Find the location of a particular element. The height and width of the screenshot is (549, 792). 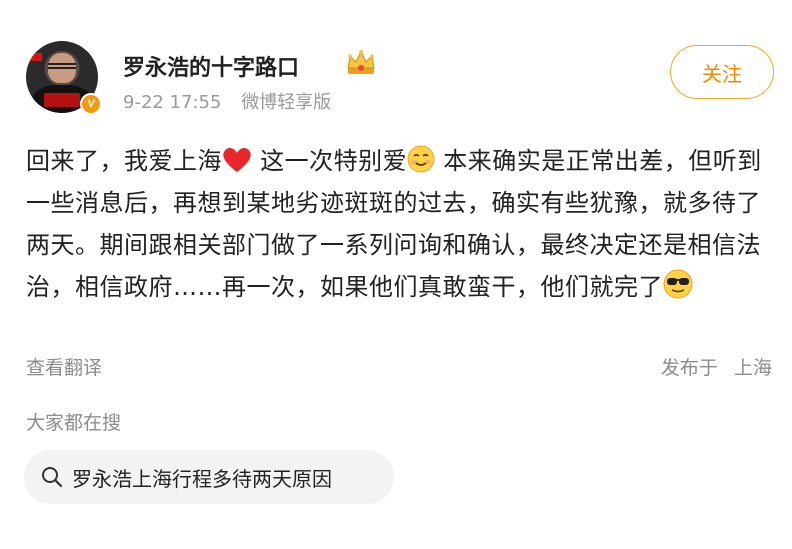

follow-button: 关注 is located at coordinates (722, 72).